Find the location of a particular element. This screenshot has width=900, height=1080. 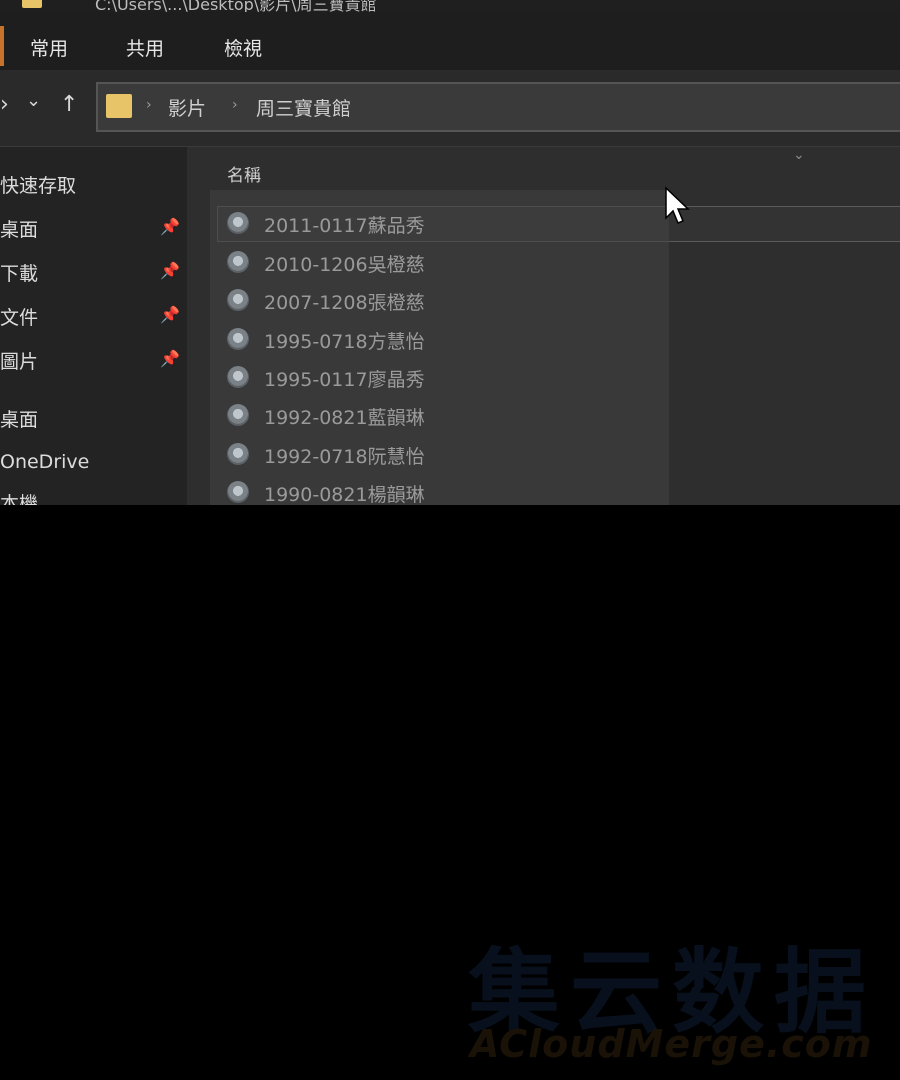

sidebar-item-desktop-2: 桌面 is located at coordinates (19, 418).